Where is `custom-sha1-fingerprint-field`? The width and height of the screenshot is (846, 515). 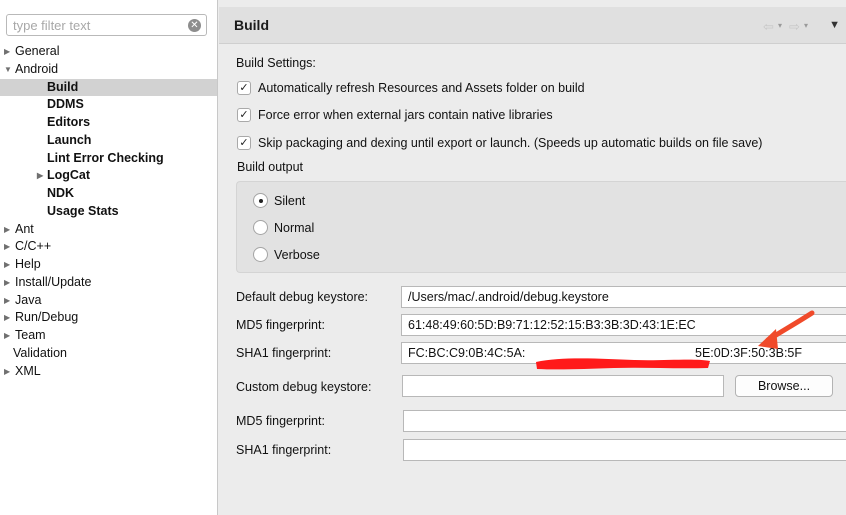
custom-sha1-fingerprint-field is located at coordinates (624, 450).